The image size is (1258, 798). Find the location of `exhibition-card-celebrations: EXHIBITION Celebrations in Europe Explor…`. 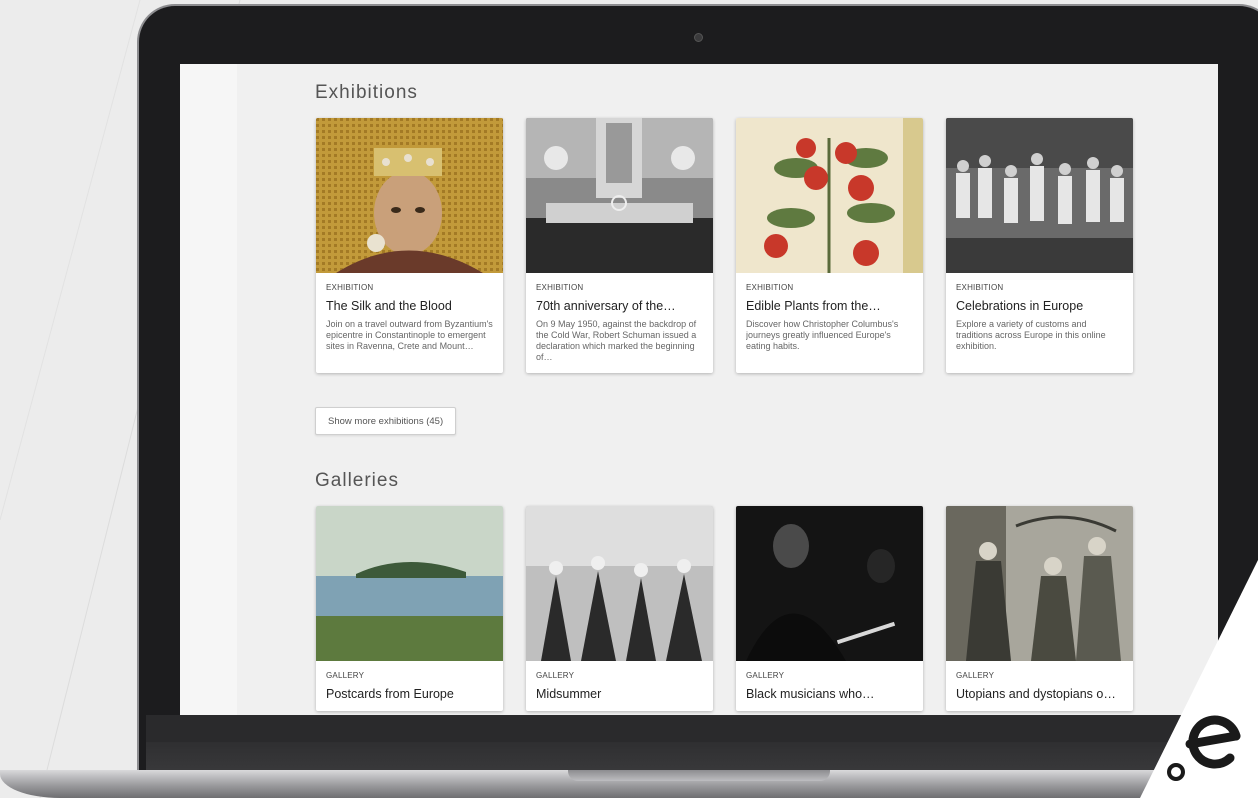

exhibition-card-celebrations: EXHIBITION Celebrations in Europe Explor… is located at coordinates (1039, 245).